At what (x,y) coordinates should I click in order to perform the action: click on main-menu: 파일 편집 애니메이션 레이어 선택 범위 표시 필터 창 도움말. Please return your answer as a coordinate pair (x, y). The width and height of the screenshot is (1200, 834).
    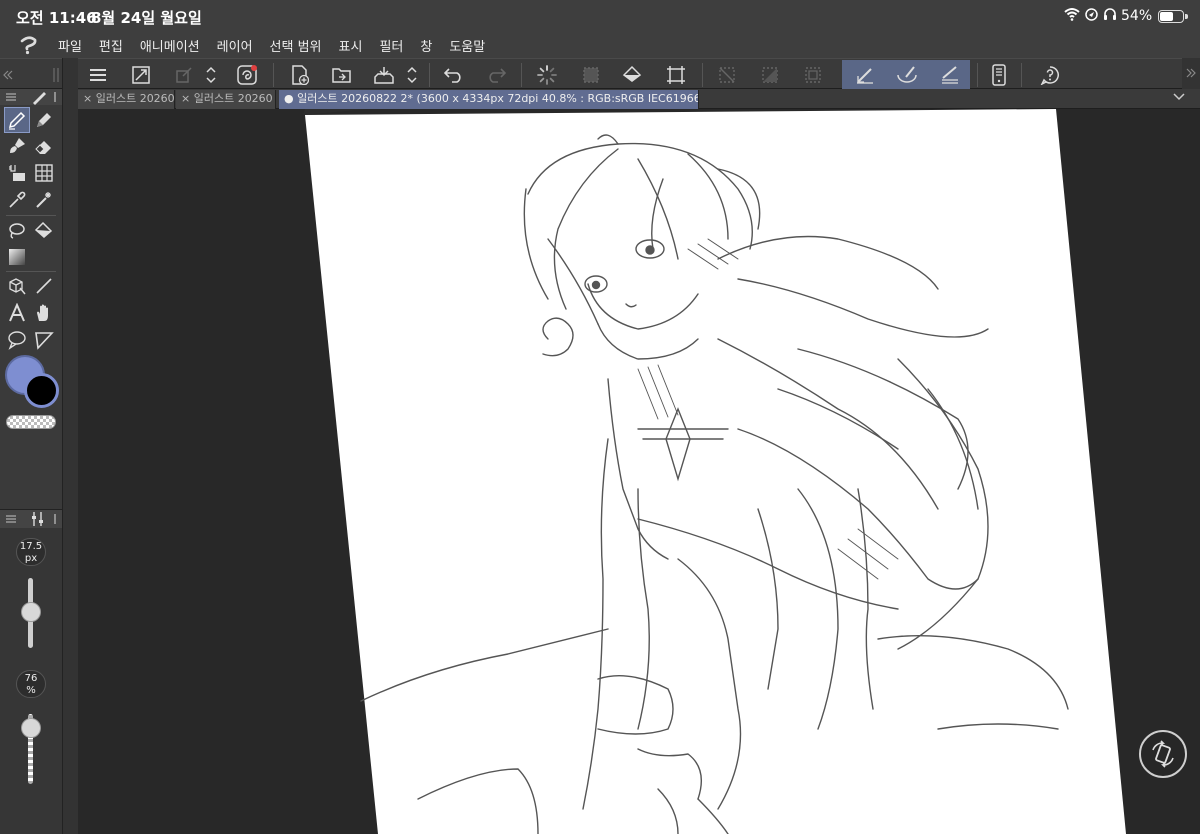
    Looking at the image, I should click on (271, 45).